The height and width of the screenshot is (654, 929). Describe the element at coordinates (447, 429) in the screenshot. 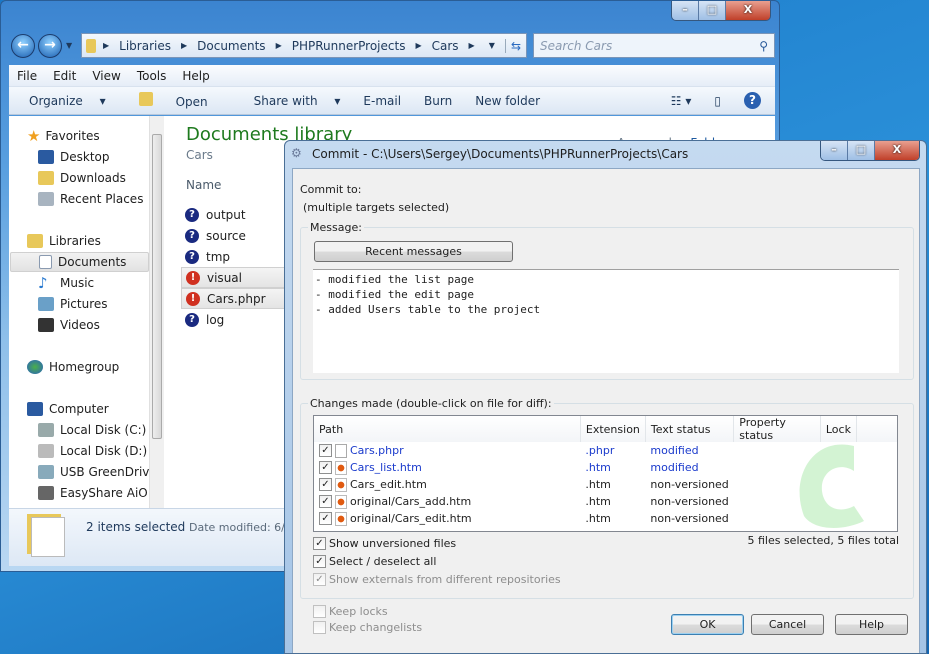

I see `column-path: Path` at that location.